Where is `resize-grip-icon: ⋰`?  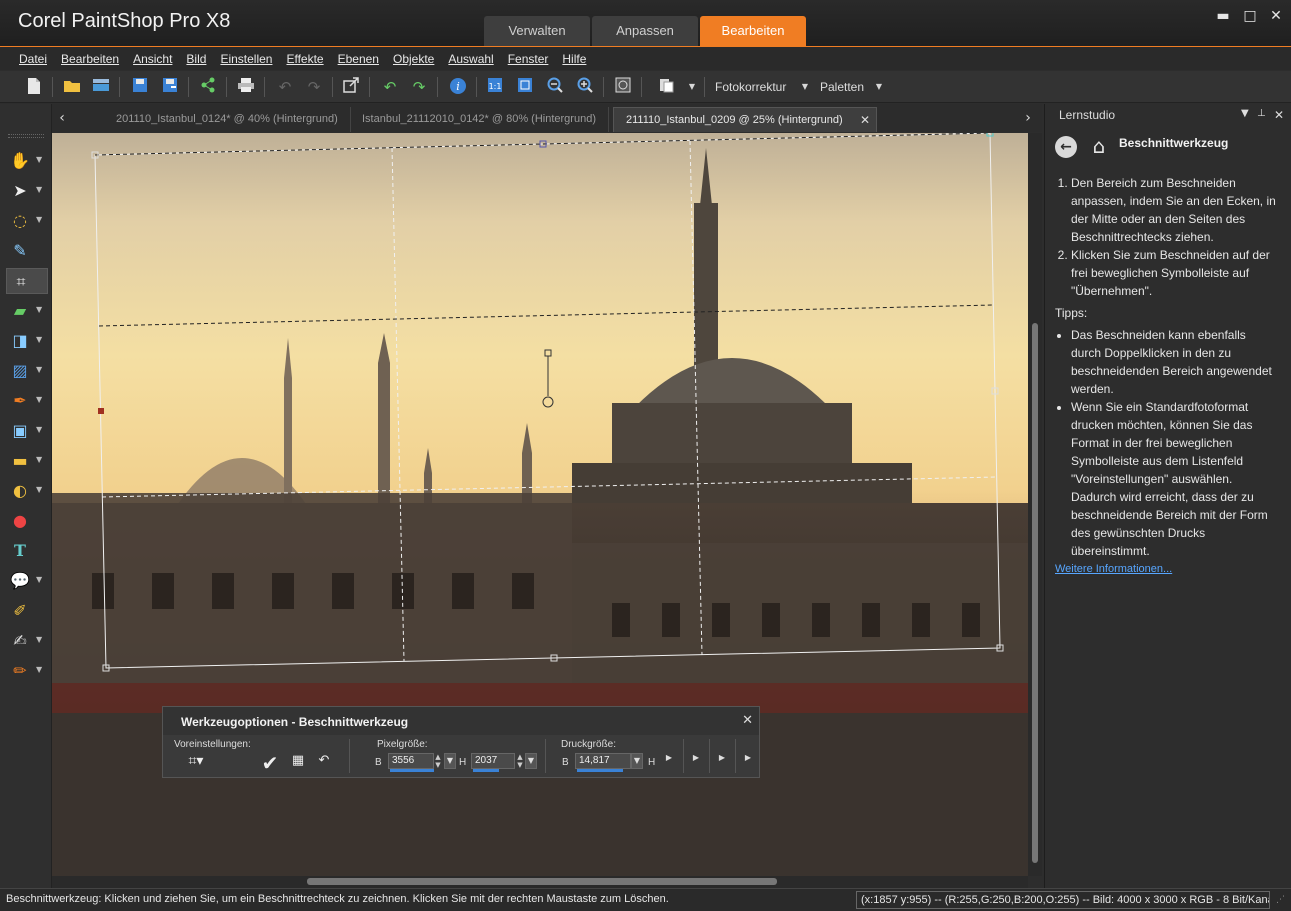 resize-grip-icon: ⋰ is located at coordinates (1280, 900).